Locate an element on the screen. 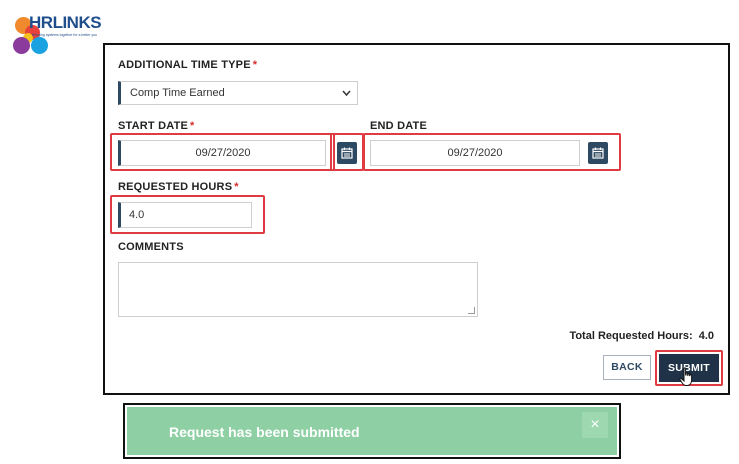 The image size is (739, 464). close-icon: × is located at coordinates (595, 425).